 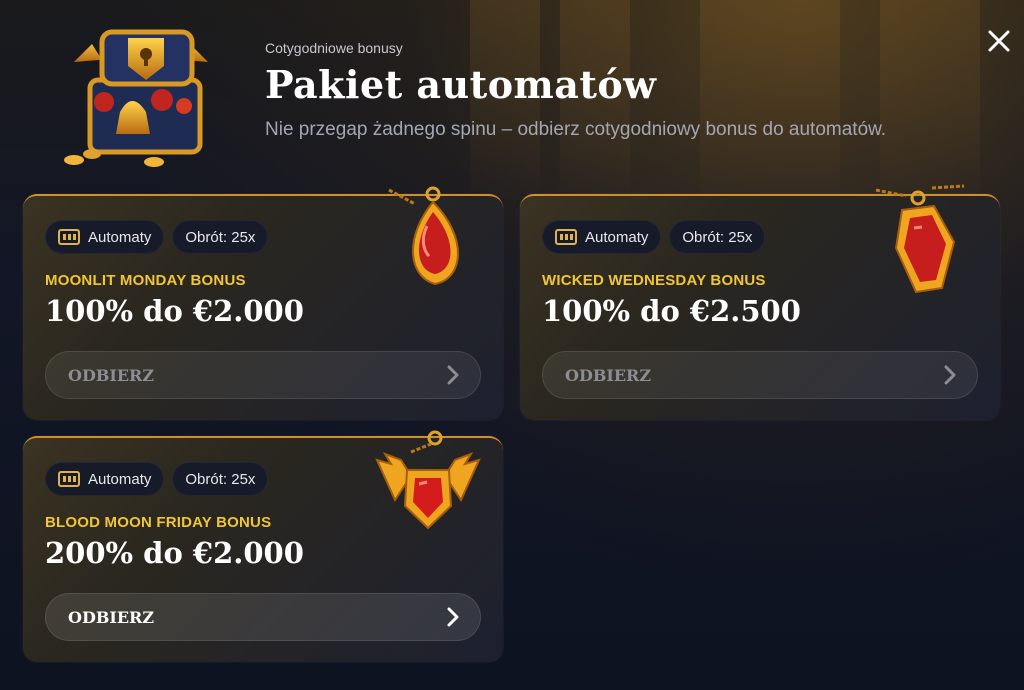 What do you see at coordinates (461, 84) in the screenshot?
I see `page-title: Pakiet automatów` at bounding box center [461, 84].